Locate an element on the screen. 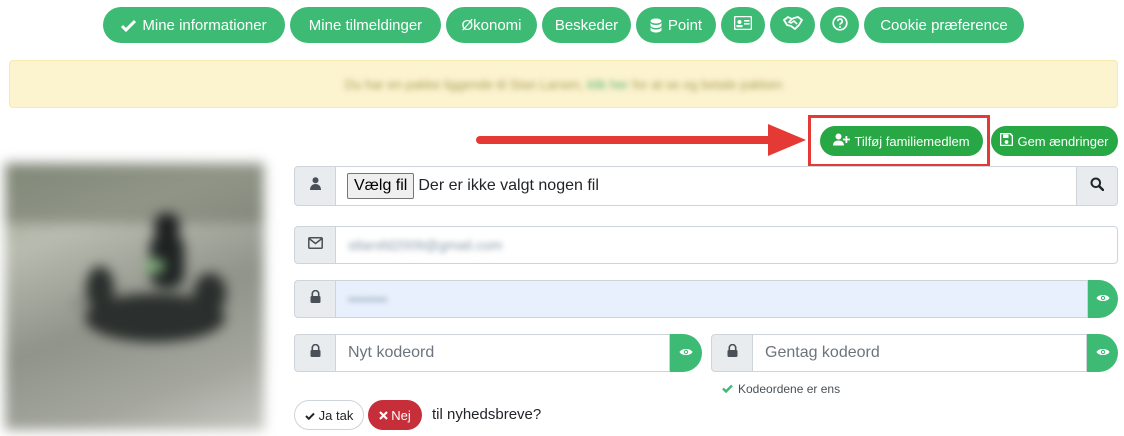 This screenshot has width=1124, height=436. password-row: •••••••• is located at coordinates (706, 299).